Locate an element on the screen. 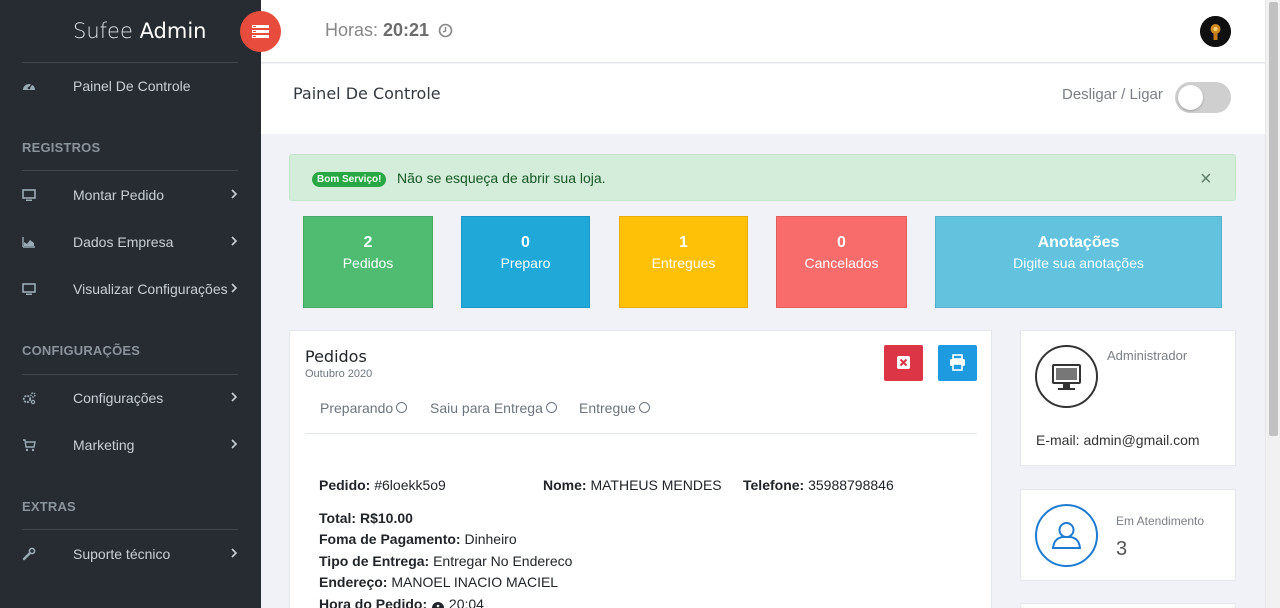 The width and height of the screenshot is (1280, 608). attendance-avatar is located at coordinates (1066, 535).